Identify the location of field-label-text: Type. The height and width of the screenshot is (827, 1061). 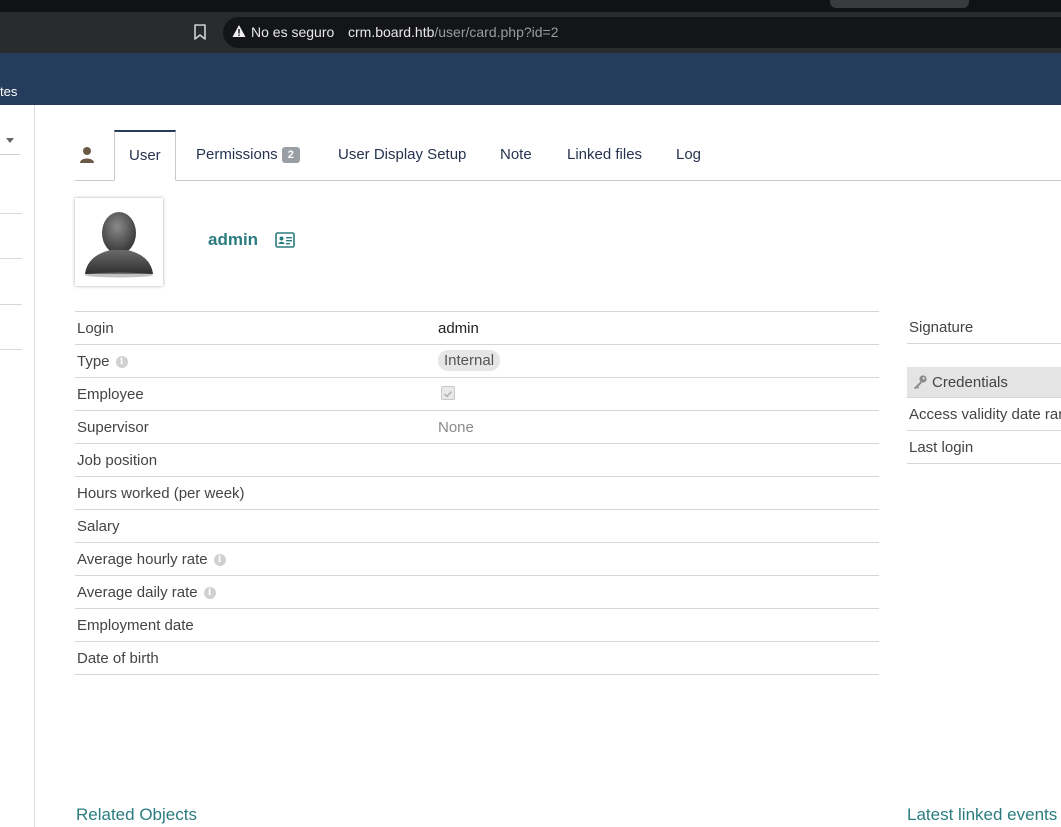
(93, 361).